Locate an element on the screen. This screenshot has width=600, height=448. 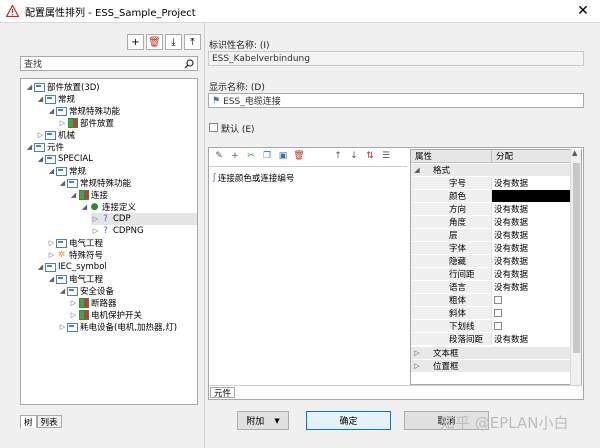
scroll-up-icon: ▲ is located at coordinates (574, 153).